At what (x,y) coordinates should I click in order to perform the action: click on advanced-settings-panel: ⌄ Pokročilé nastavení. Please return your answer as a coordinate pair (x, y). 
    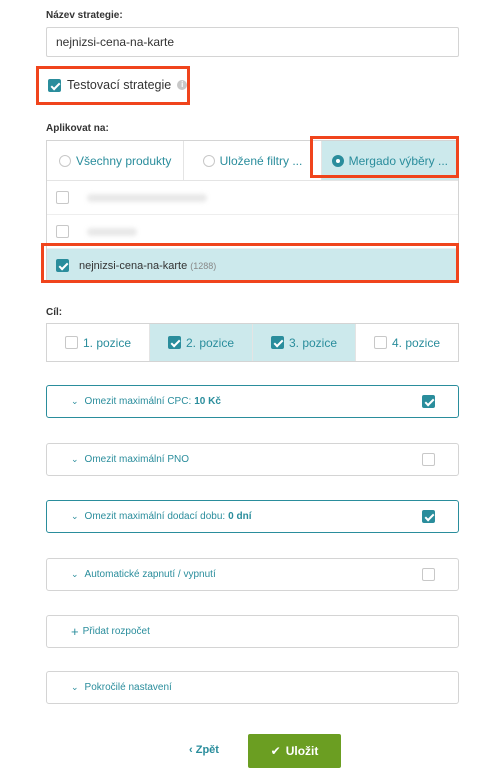
    Looking at the image, I should click on (252, 687).